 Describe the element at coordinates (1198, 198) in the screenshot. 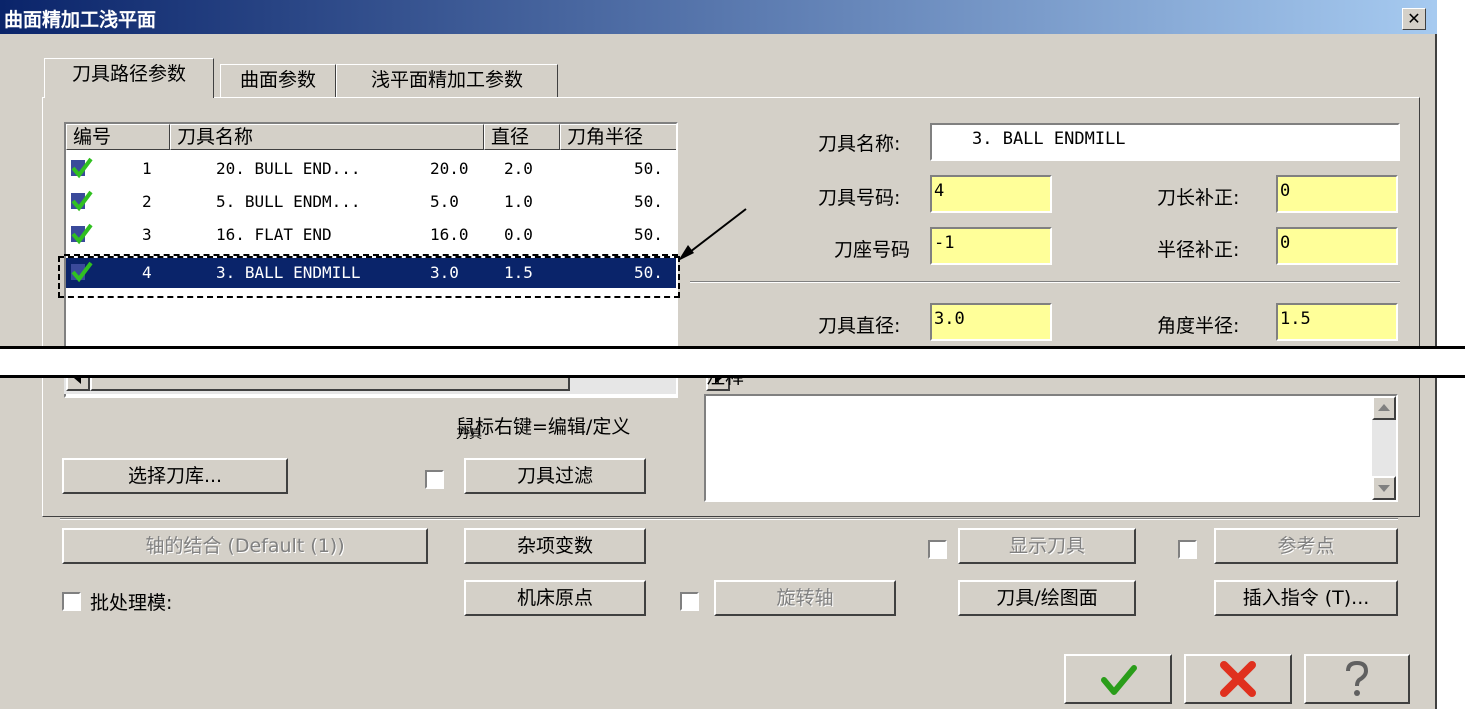

I see `length-offset-label: 刀长补正:` at that location.